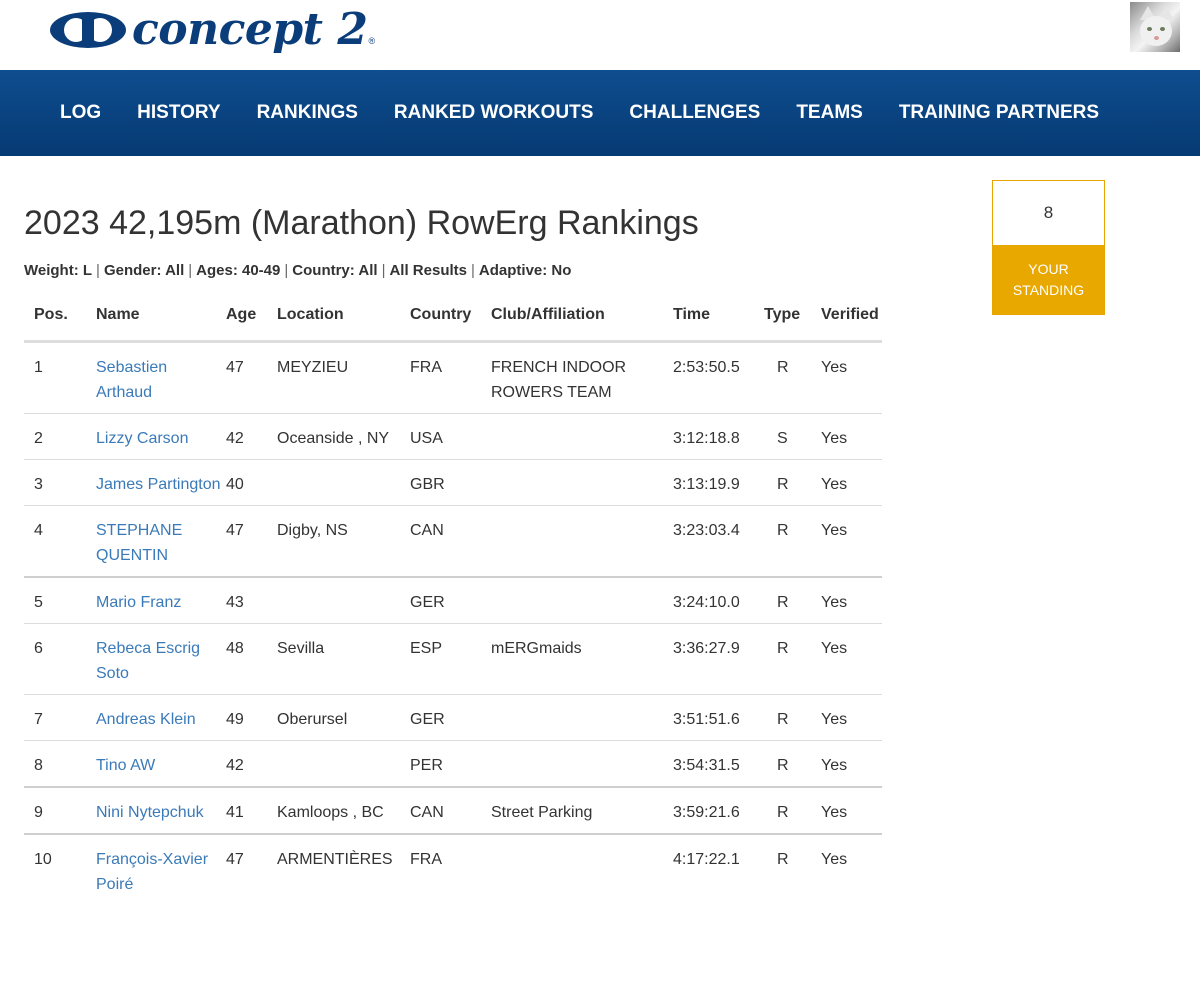 This screenshot has width=1200, height=984. What do you see at coordinates (60, 659) in the screenshot?
I see `row-pos-cell: 6` at bounding box center [60, 659].